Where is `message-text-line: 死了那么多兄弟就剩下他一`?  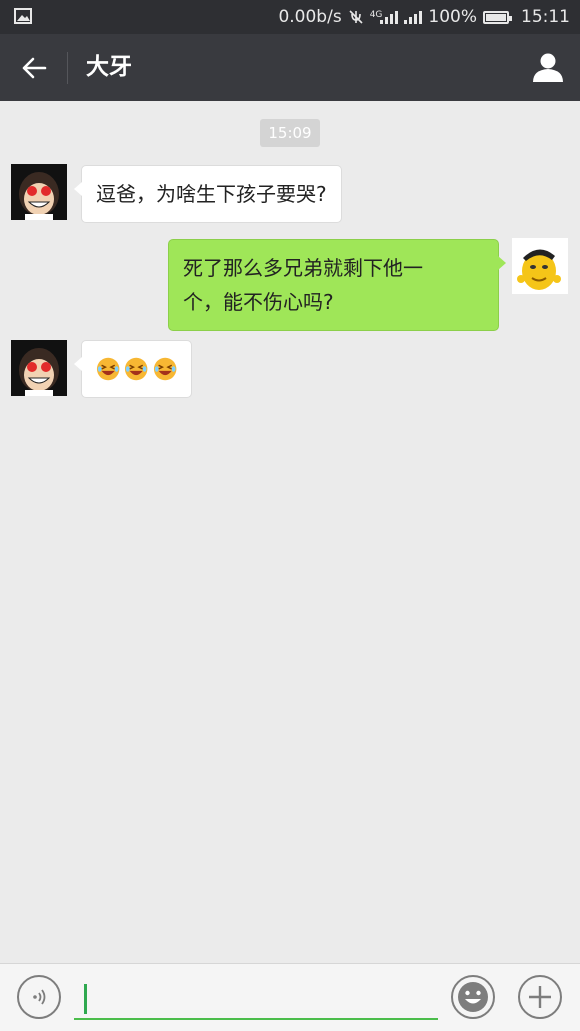 message-text-line: 死了那么多兄弟就剩下他一 is located at coordinates (303, 268).